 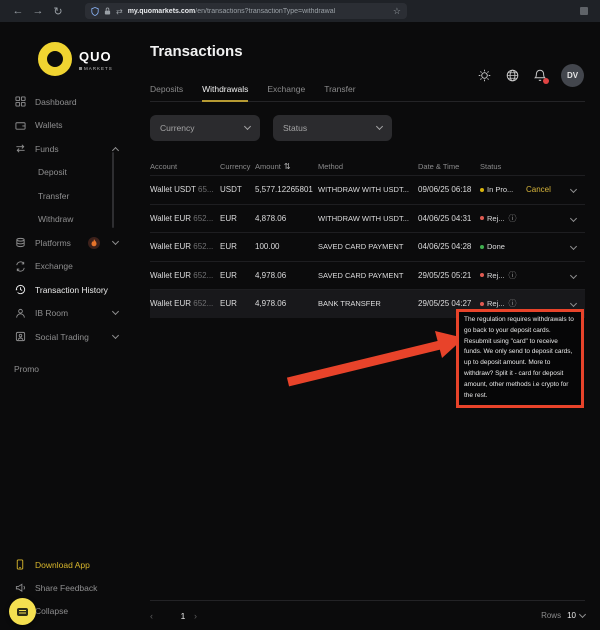 I want to click on chat-support-button, so click(x=22, y=611).